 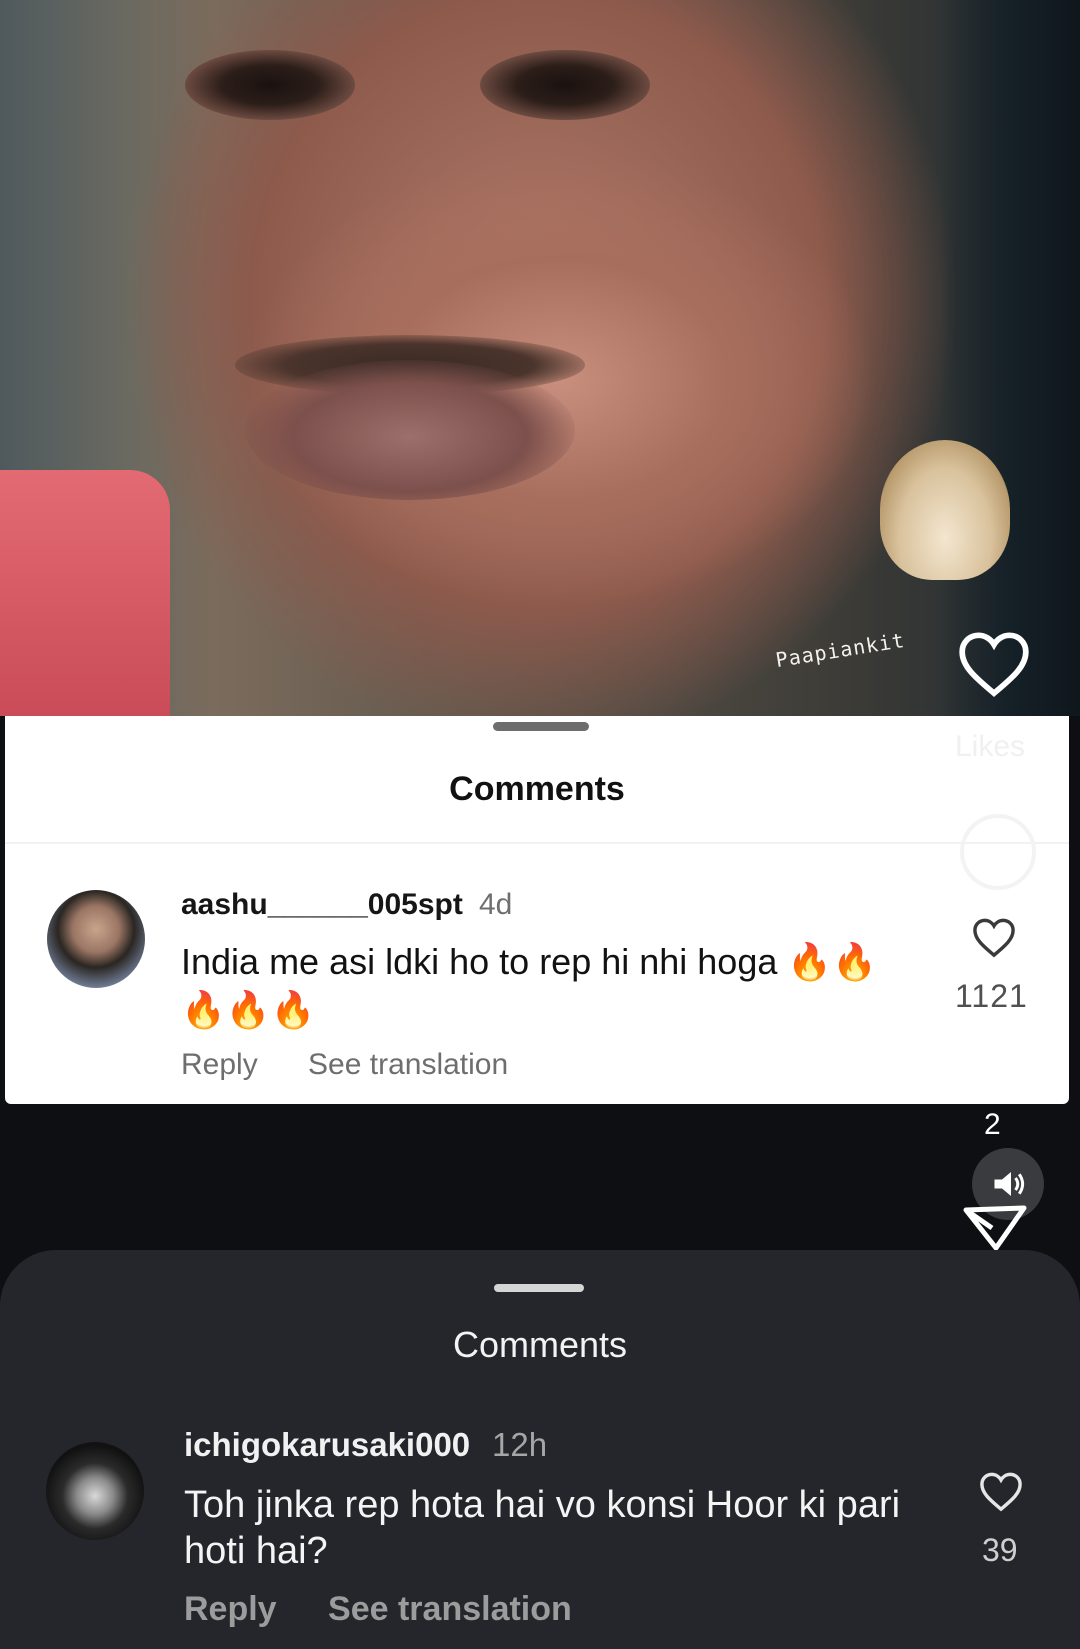 I want to click on photo-hair, so click(x=1010, y=358).